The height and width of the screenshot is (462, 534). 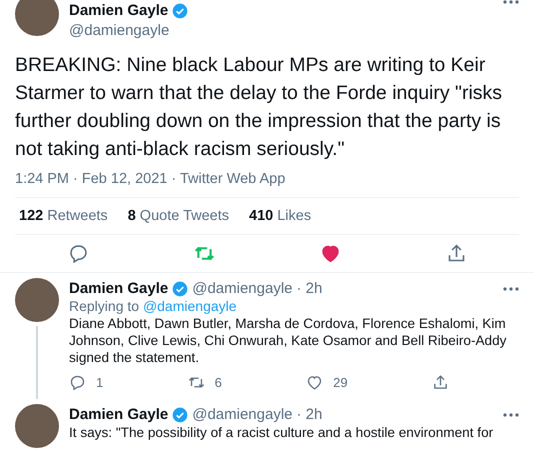 What do you see at coordinates (150, 179) in the screenshot?
I see `tweet-timestamp: 1:24 PM · Feb 12, 2021 · Twitter Web App` at bounding box center [150, 179].